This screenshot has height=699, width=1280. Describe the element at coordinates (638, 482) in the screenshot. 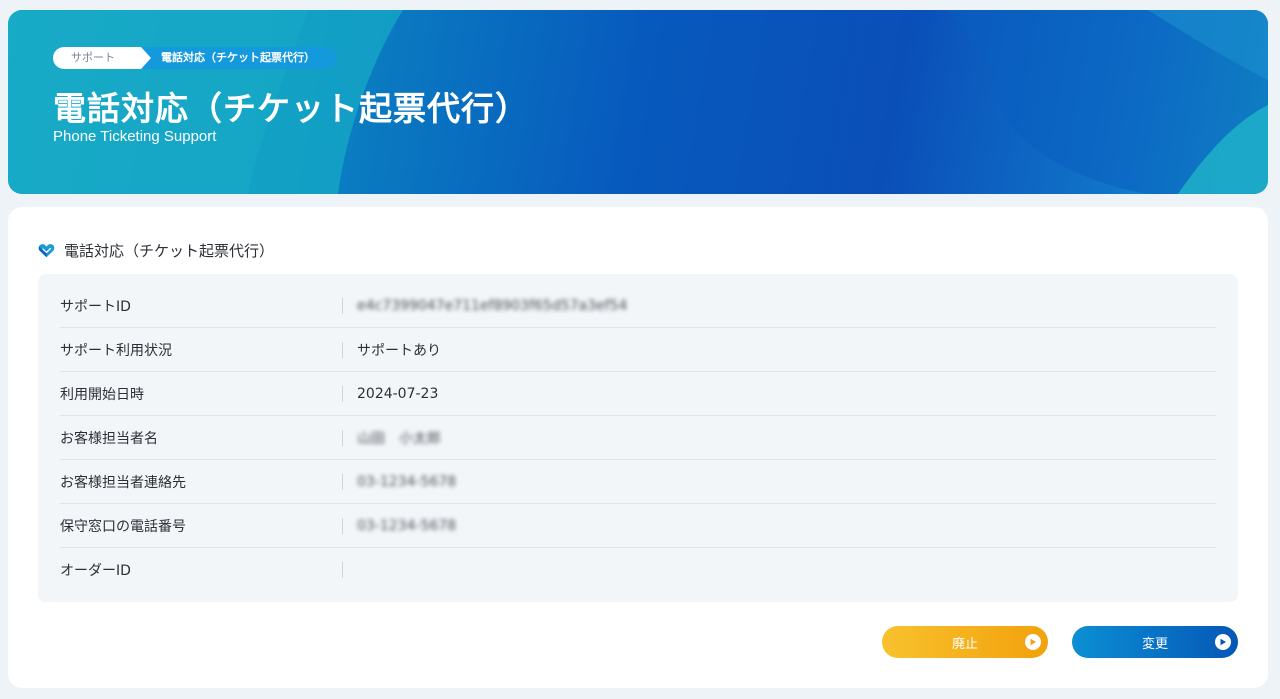

I see `table-row-contact-phone: お客様担当者連絡先 03-1234-5678` at that location.